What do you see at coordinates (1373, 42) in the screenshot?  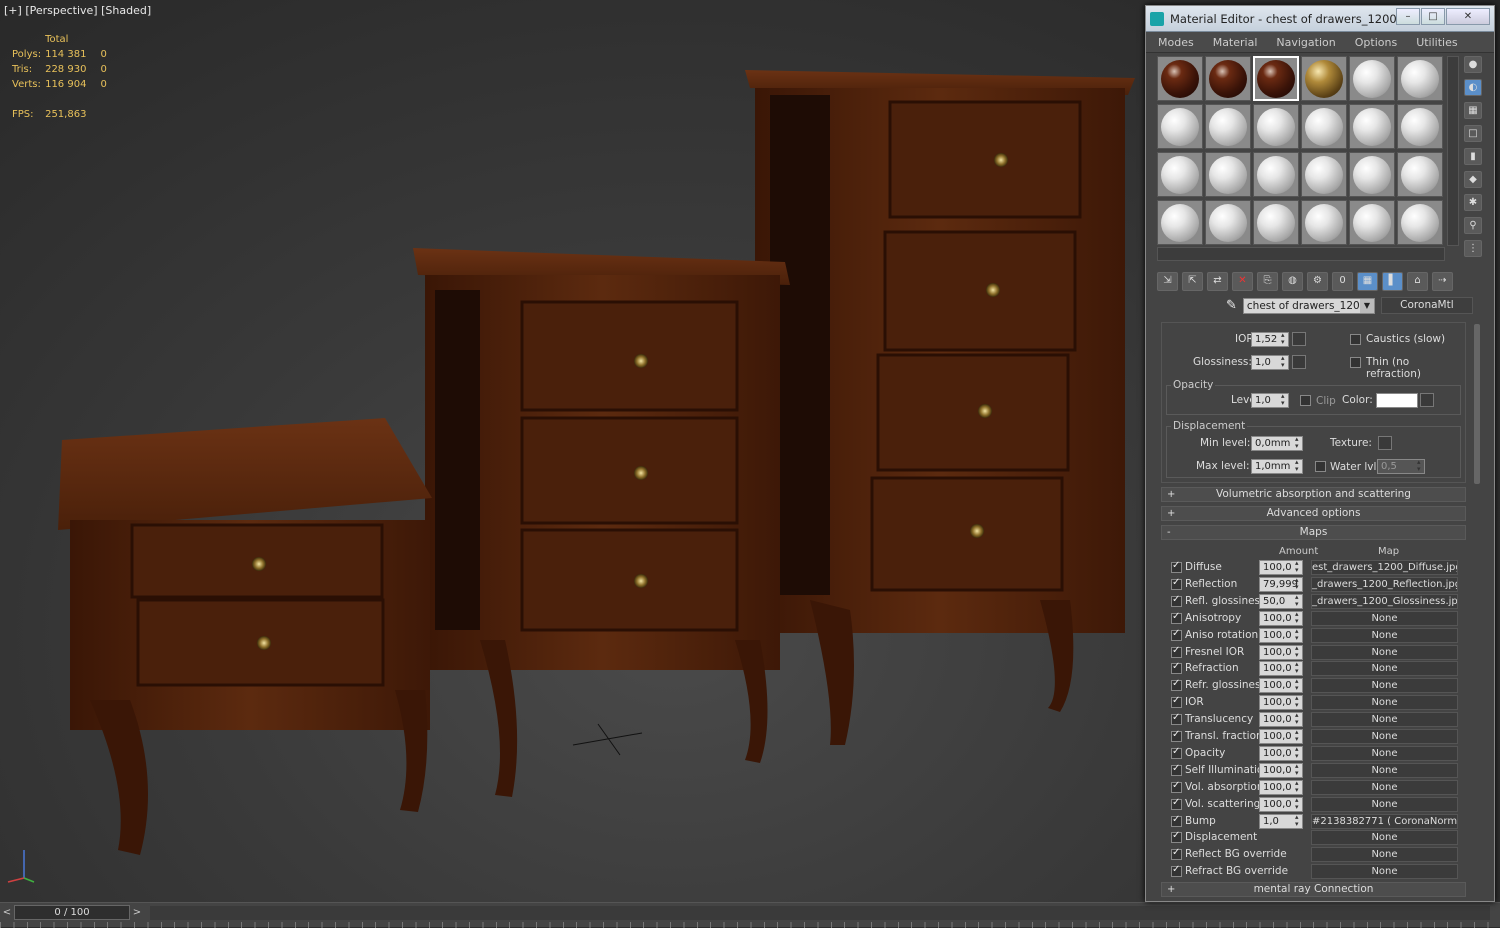 I see `menu-options: Options` at bounding box center [1373, 42].